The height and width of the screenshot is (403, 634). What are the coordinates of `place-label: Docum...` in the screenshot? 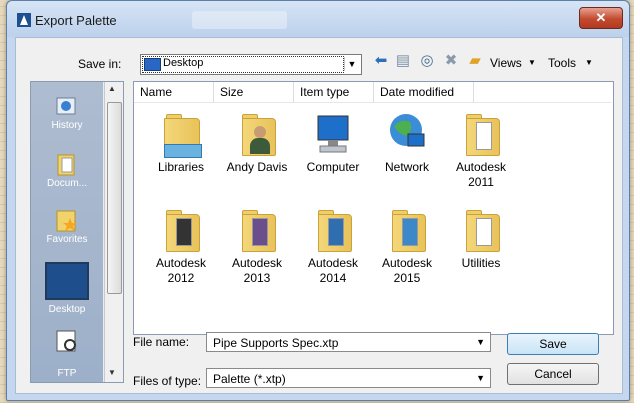 It's located at (66, 183).